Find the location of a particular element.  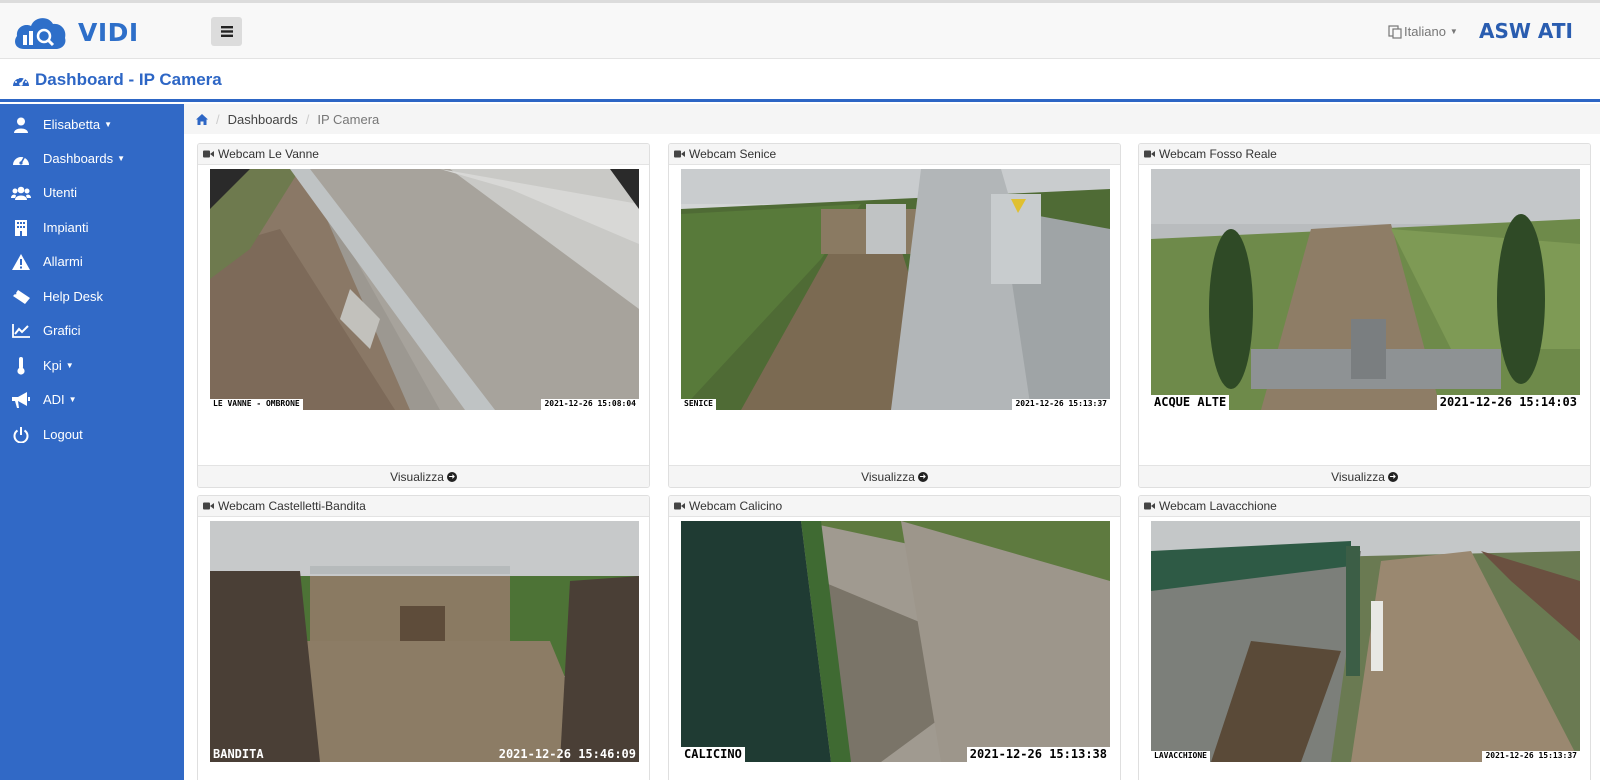

sidebar-item-logout: Logout is located at coordinates (92, 434).